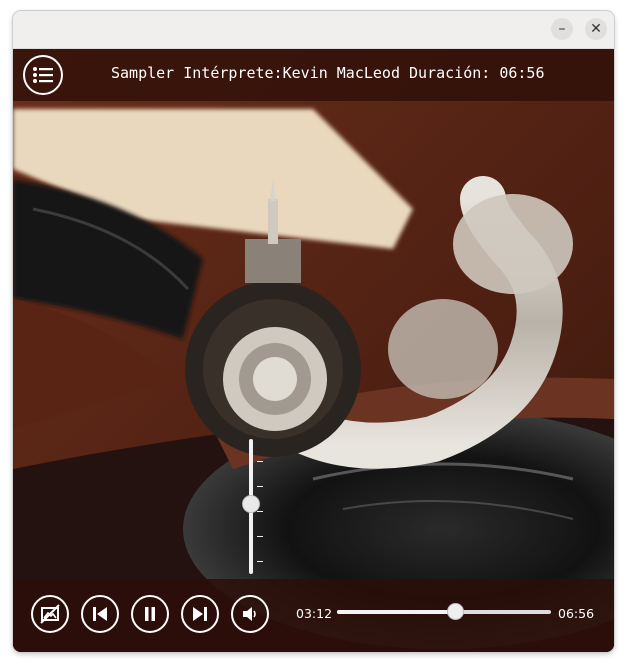  I want to click on previous-button, so click(100, 614).